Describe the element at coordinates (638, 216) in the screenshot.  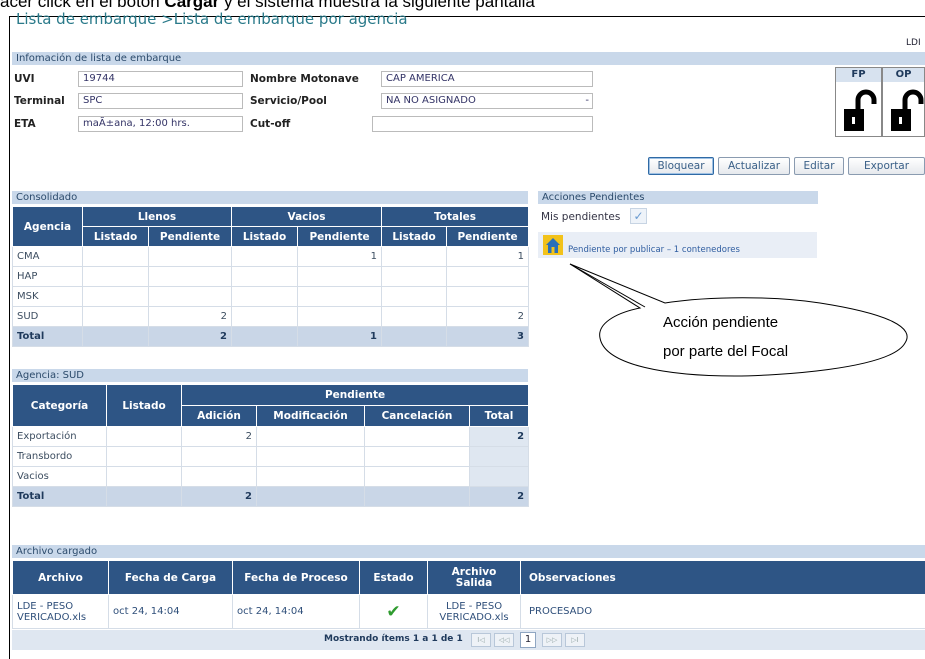
I see `mis-pendientes-checkbox: ✓` at that location.